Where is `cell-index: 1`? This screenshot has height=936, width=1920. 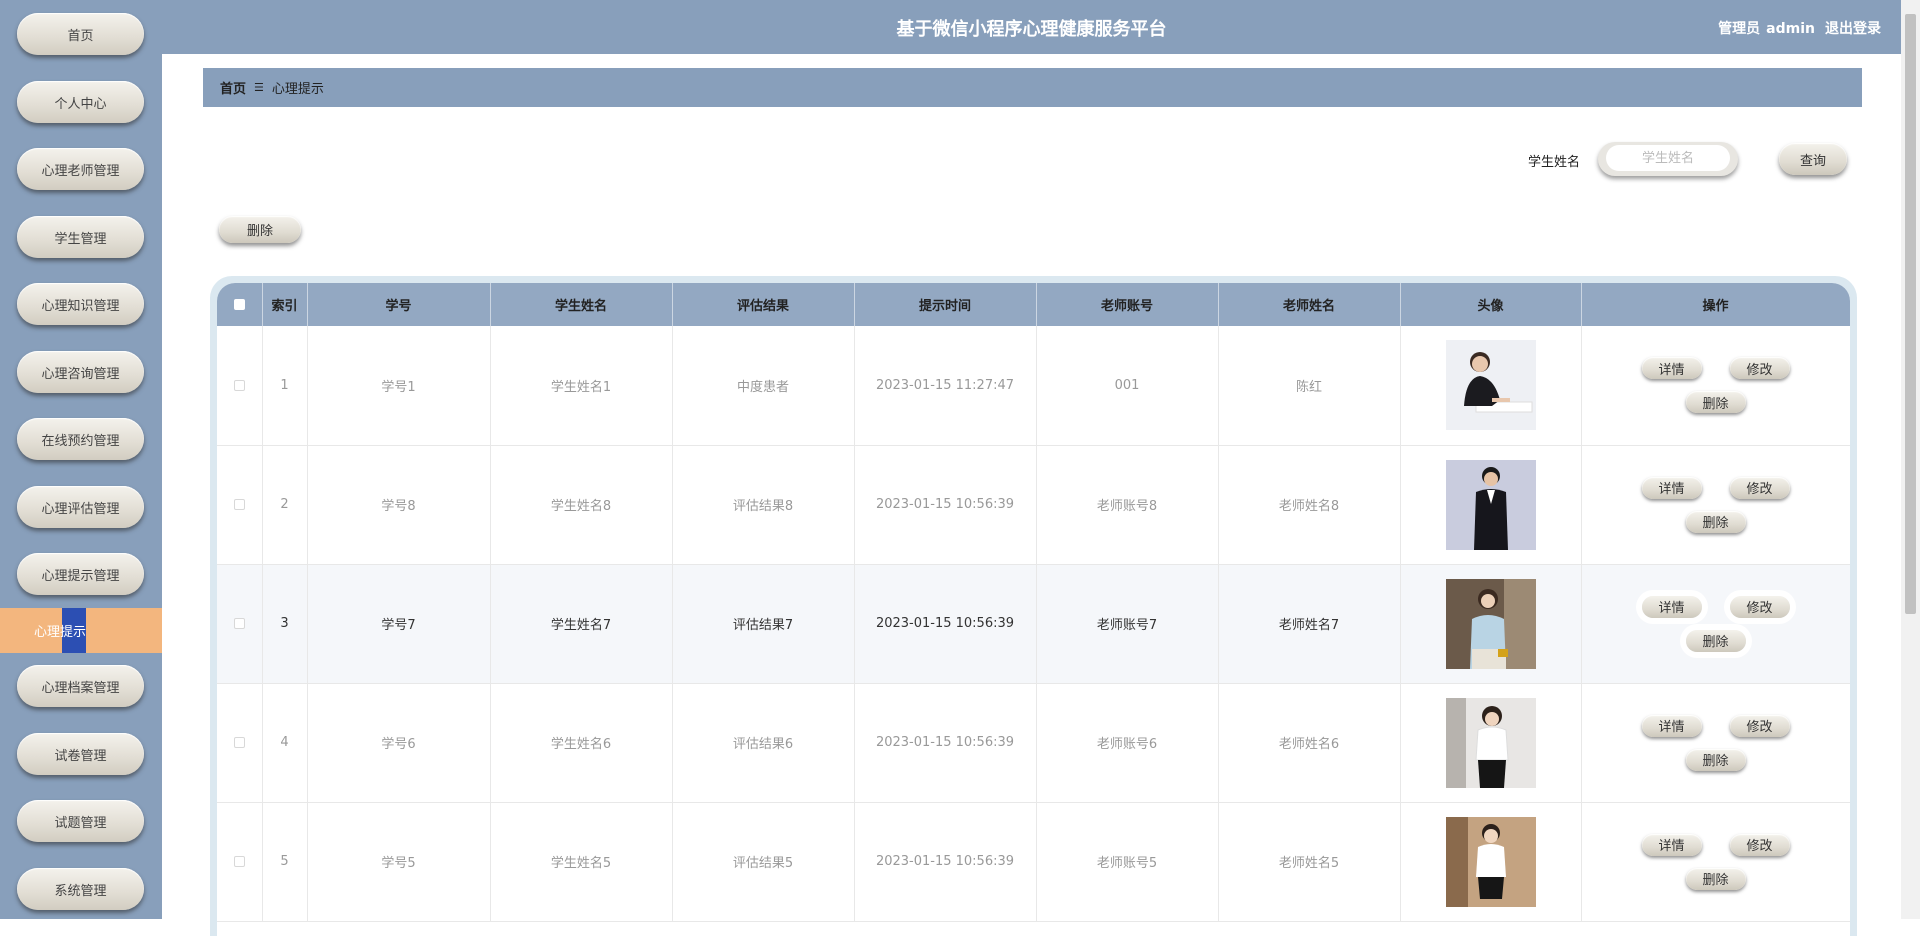 cell-index: 1 is located at coordinates (285, 386).